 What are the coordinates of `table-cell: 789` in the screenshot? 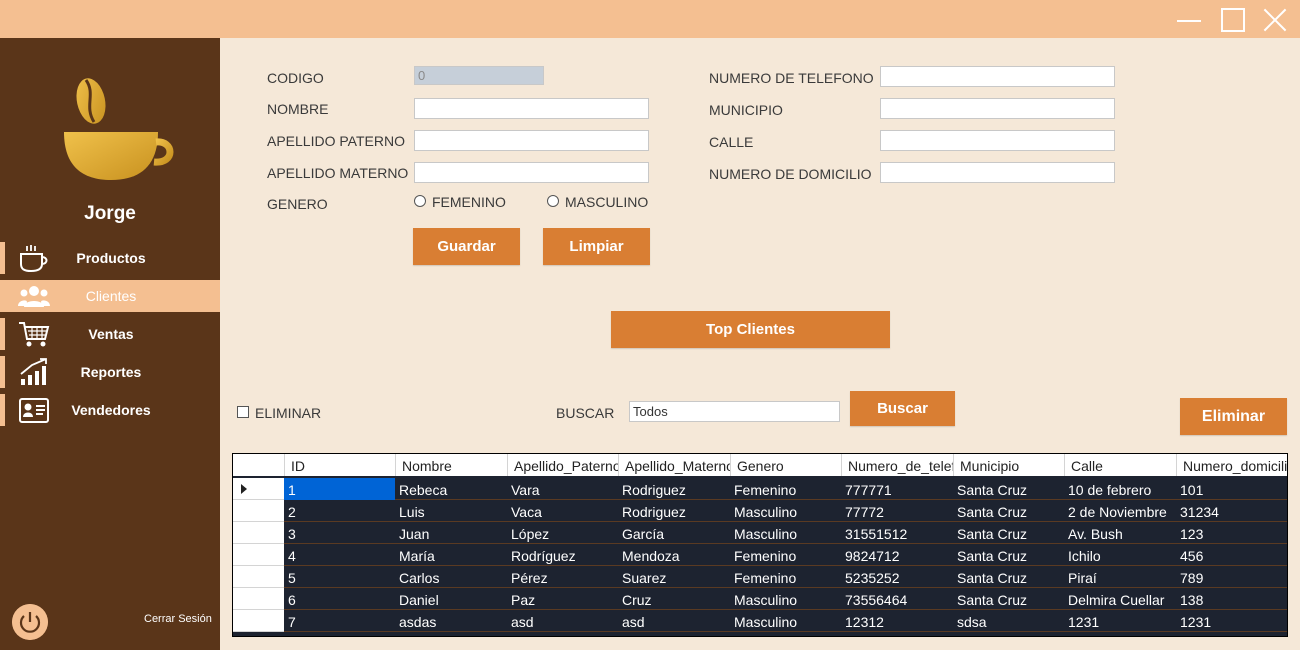 It's located at (1231, 577).